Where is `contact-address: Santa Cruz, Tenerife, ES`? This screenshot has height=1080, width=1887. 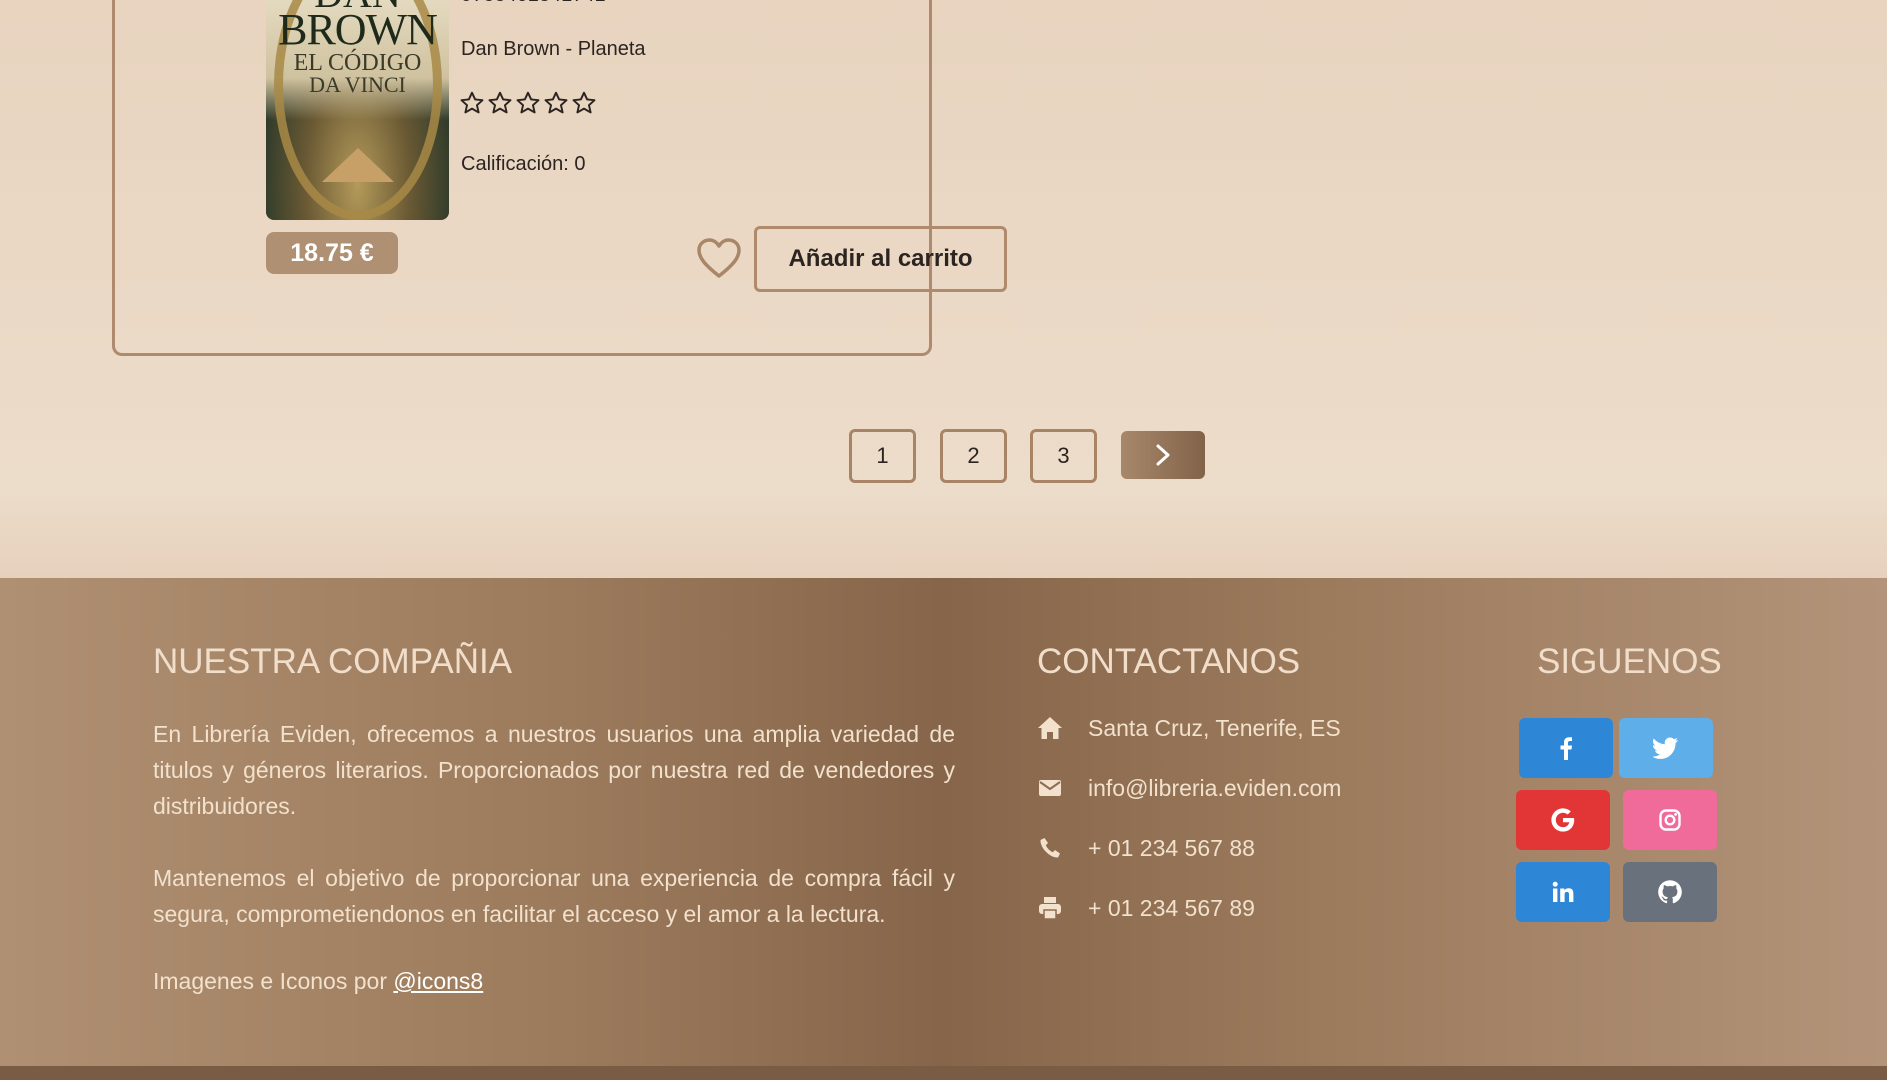
contact-address: Santa Cruz, Tenerife, ES is located at coordinates (1188, 728).